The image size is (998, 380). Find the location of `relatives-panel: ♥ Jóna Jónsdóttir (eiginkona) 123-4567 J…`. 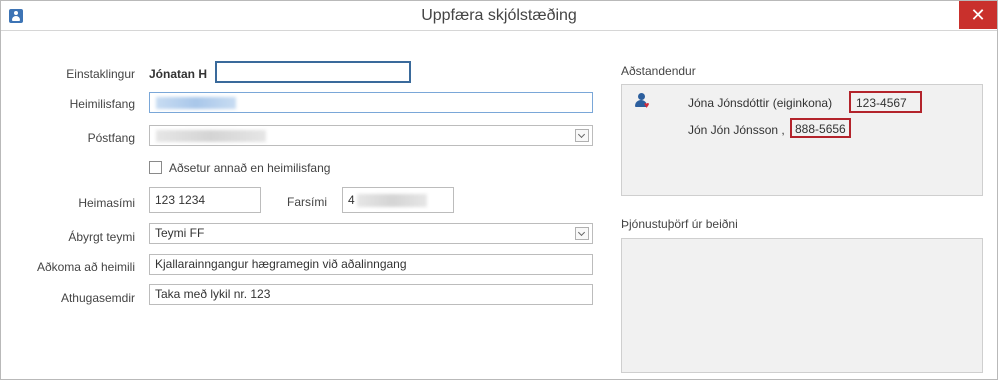

relatives-panel: ♥ Jóna Jónsdóttir (eiginkona) 123-4567 J… is located at coordinates (802, 140).